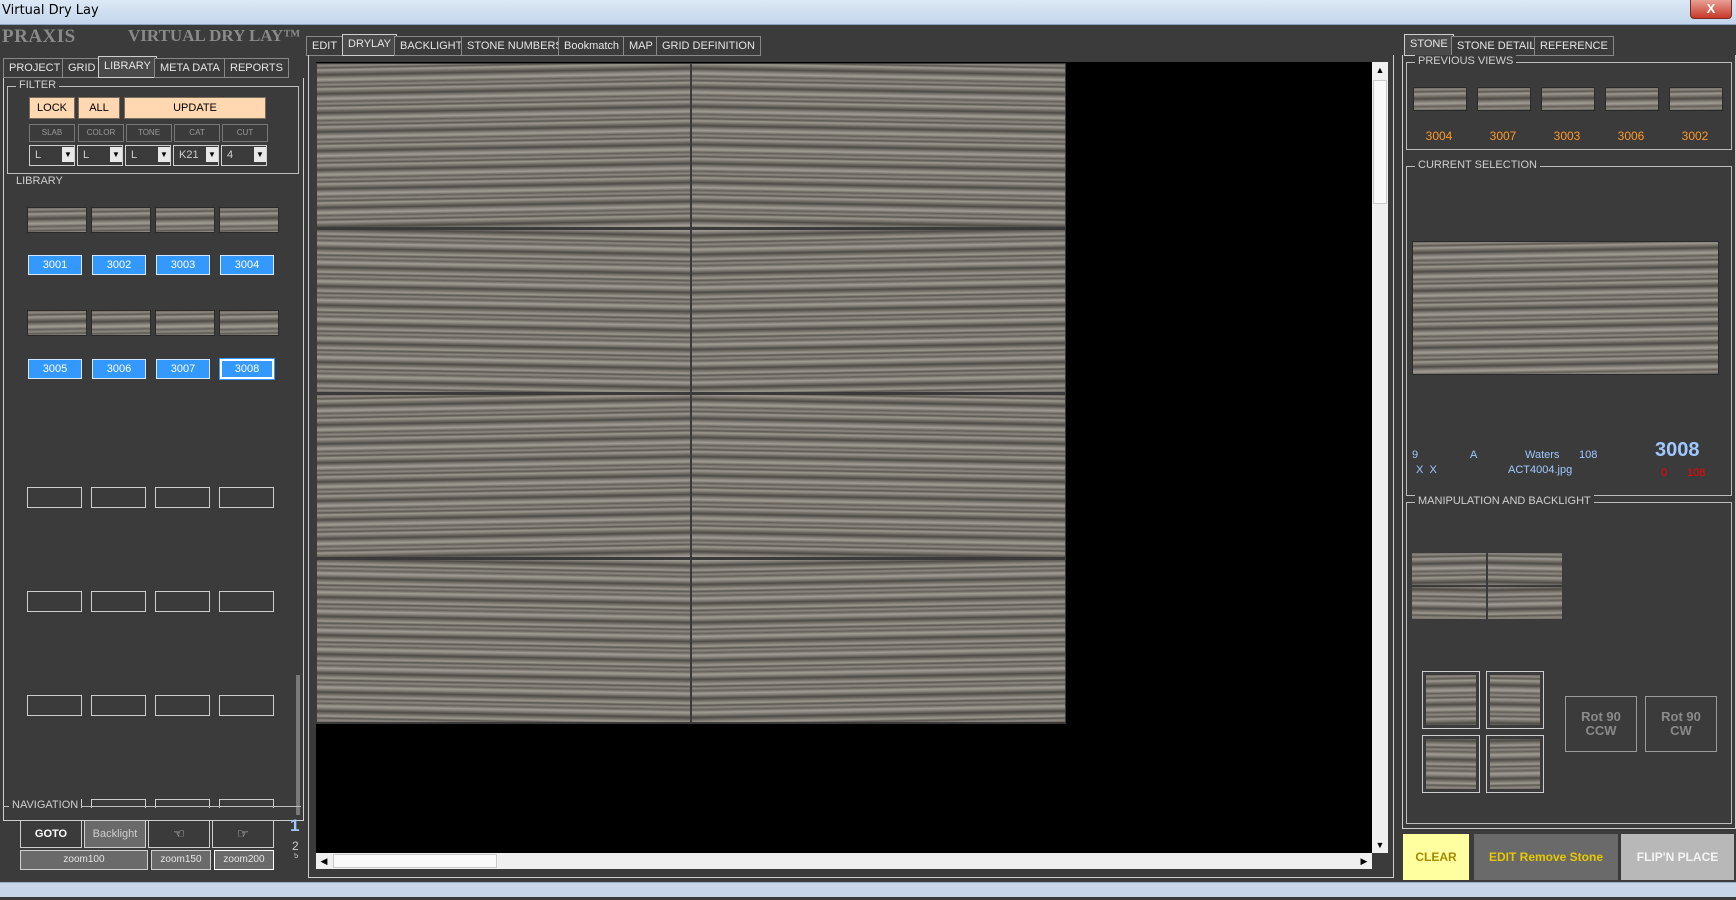 This screenshot has height=900, width=1736. What do you see at coordinates (256, 68) in the screenshot?
I see `tab-reports: REPORTS` at bounding box center [256, 68].